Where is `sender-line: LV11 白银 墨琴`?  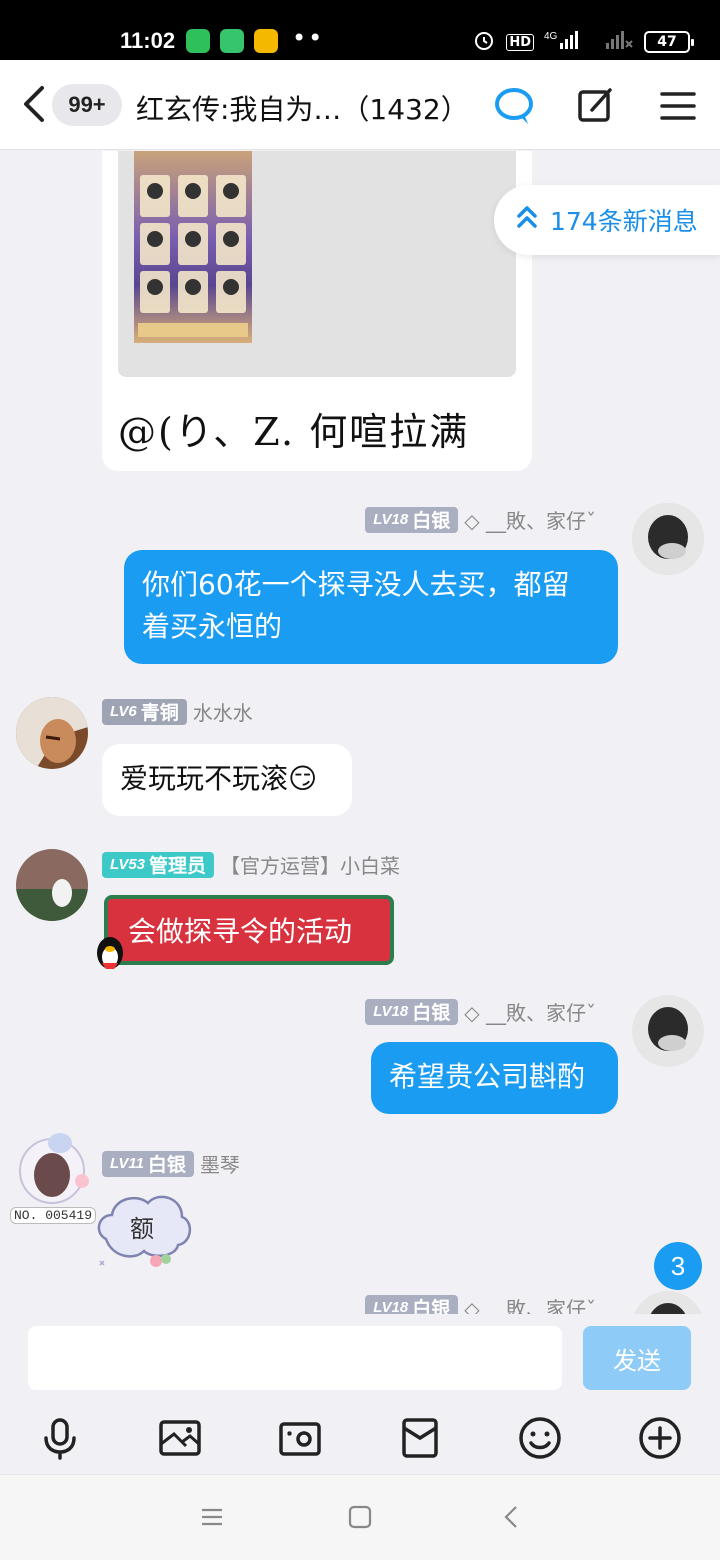
sender-line: LV11 白银 墨琴 is located at coordinates (171, 1163).